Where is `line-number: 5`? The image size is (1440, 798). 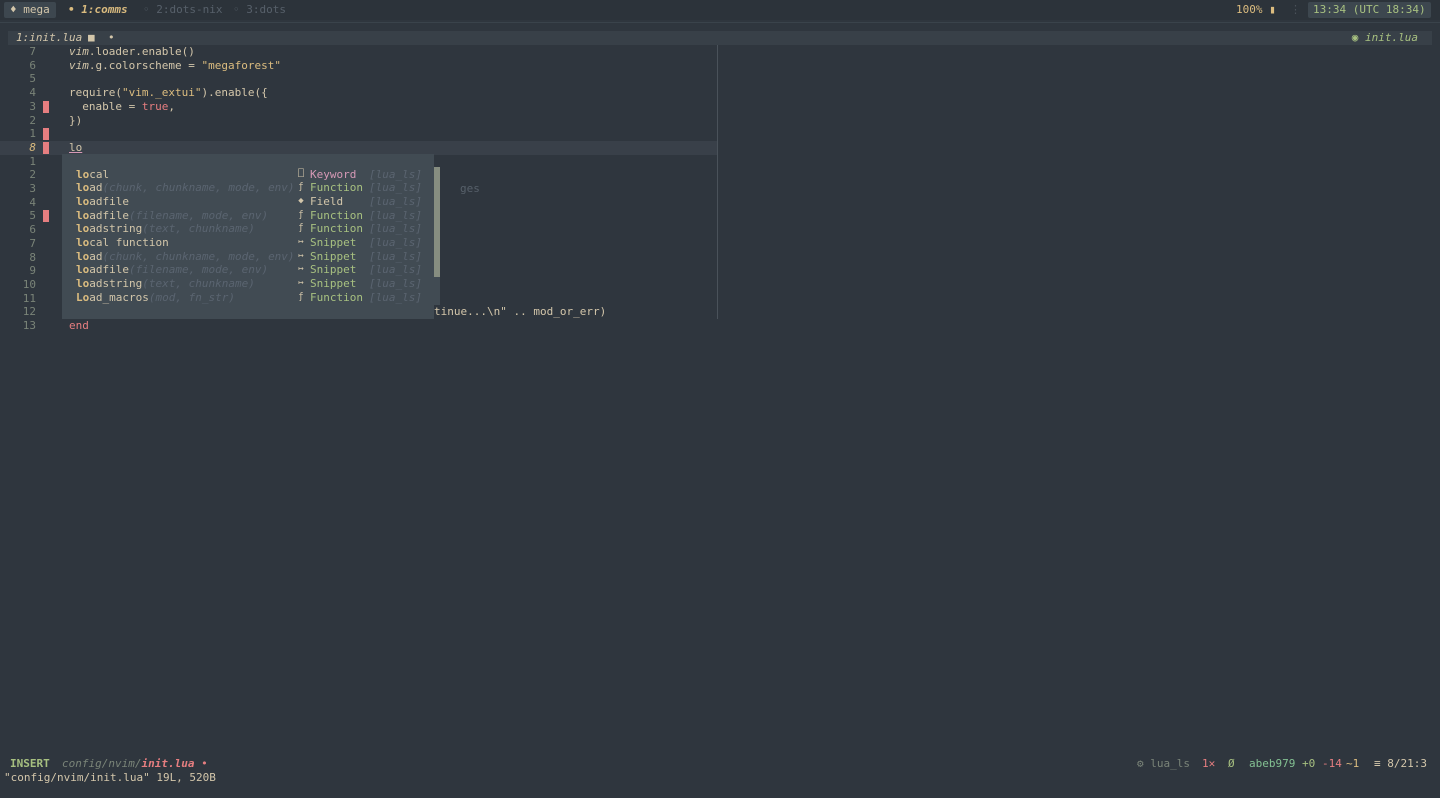
line-number: 5 is located at coordinates (32, 216).